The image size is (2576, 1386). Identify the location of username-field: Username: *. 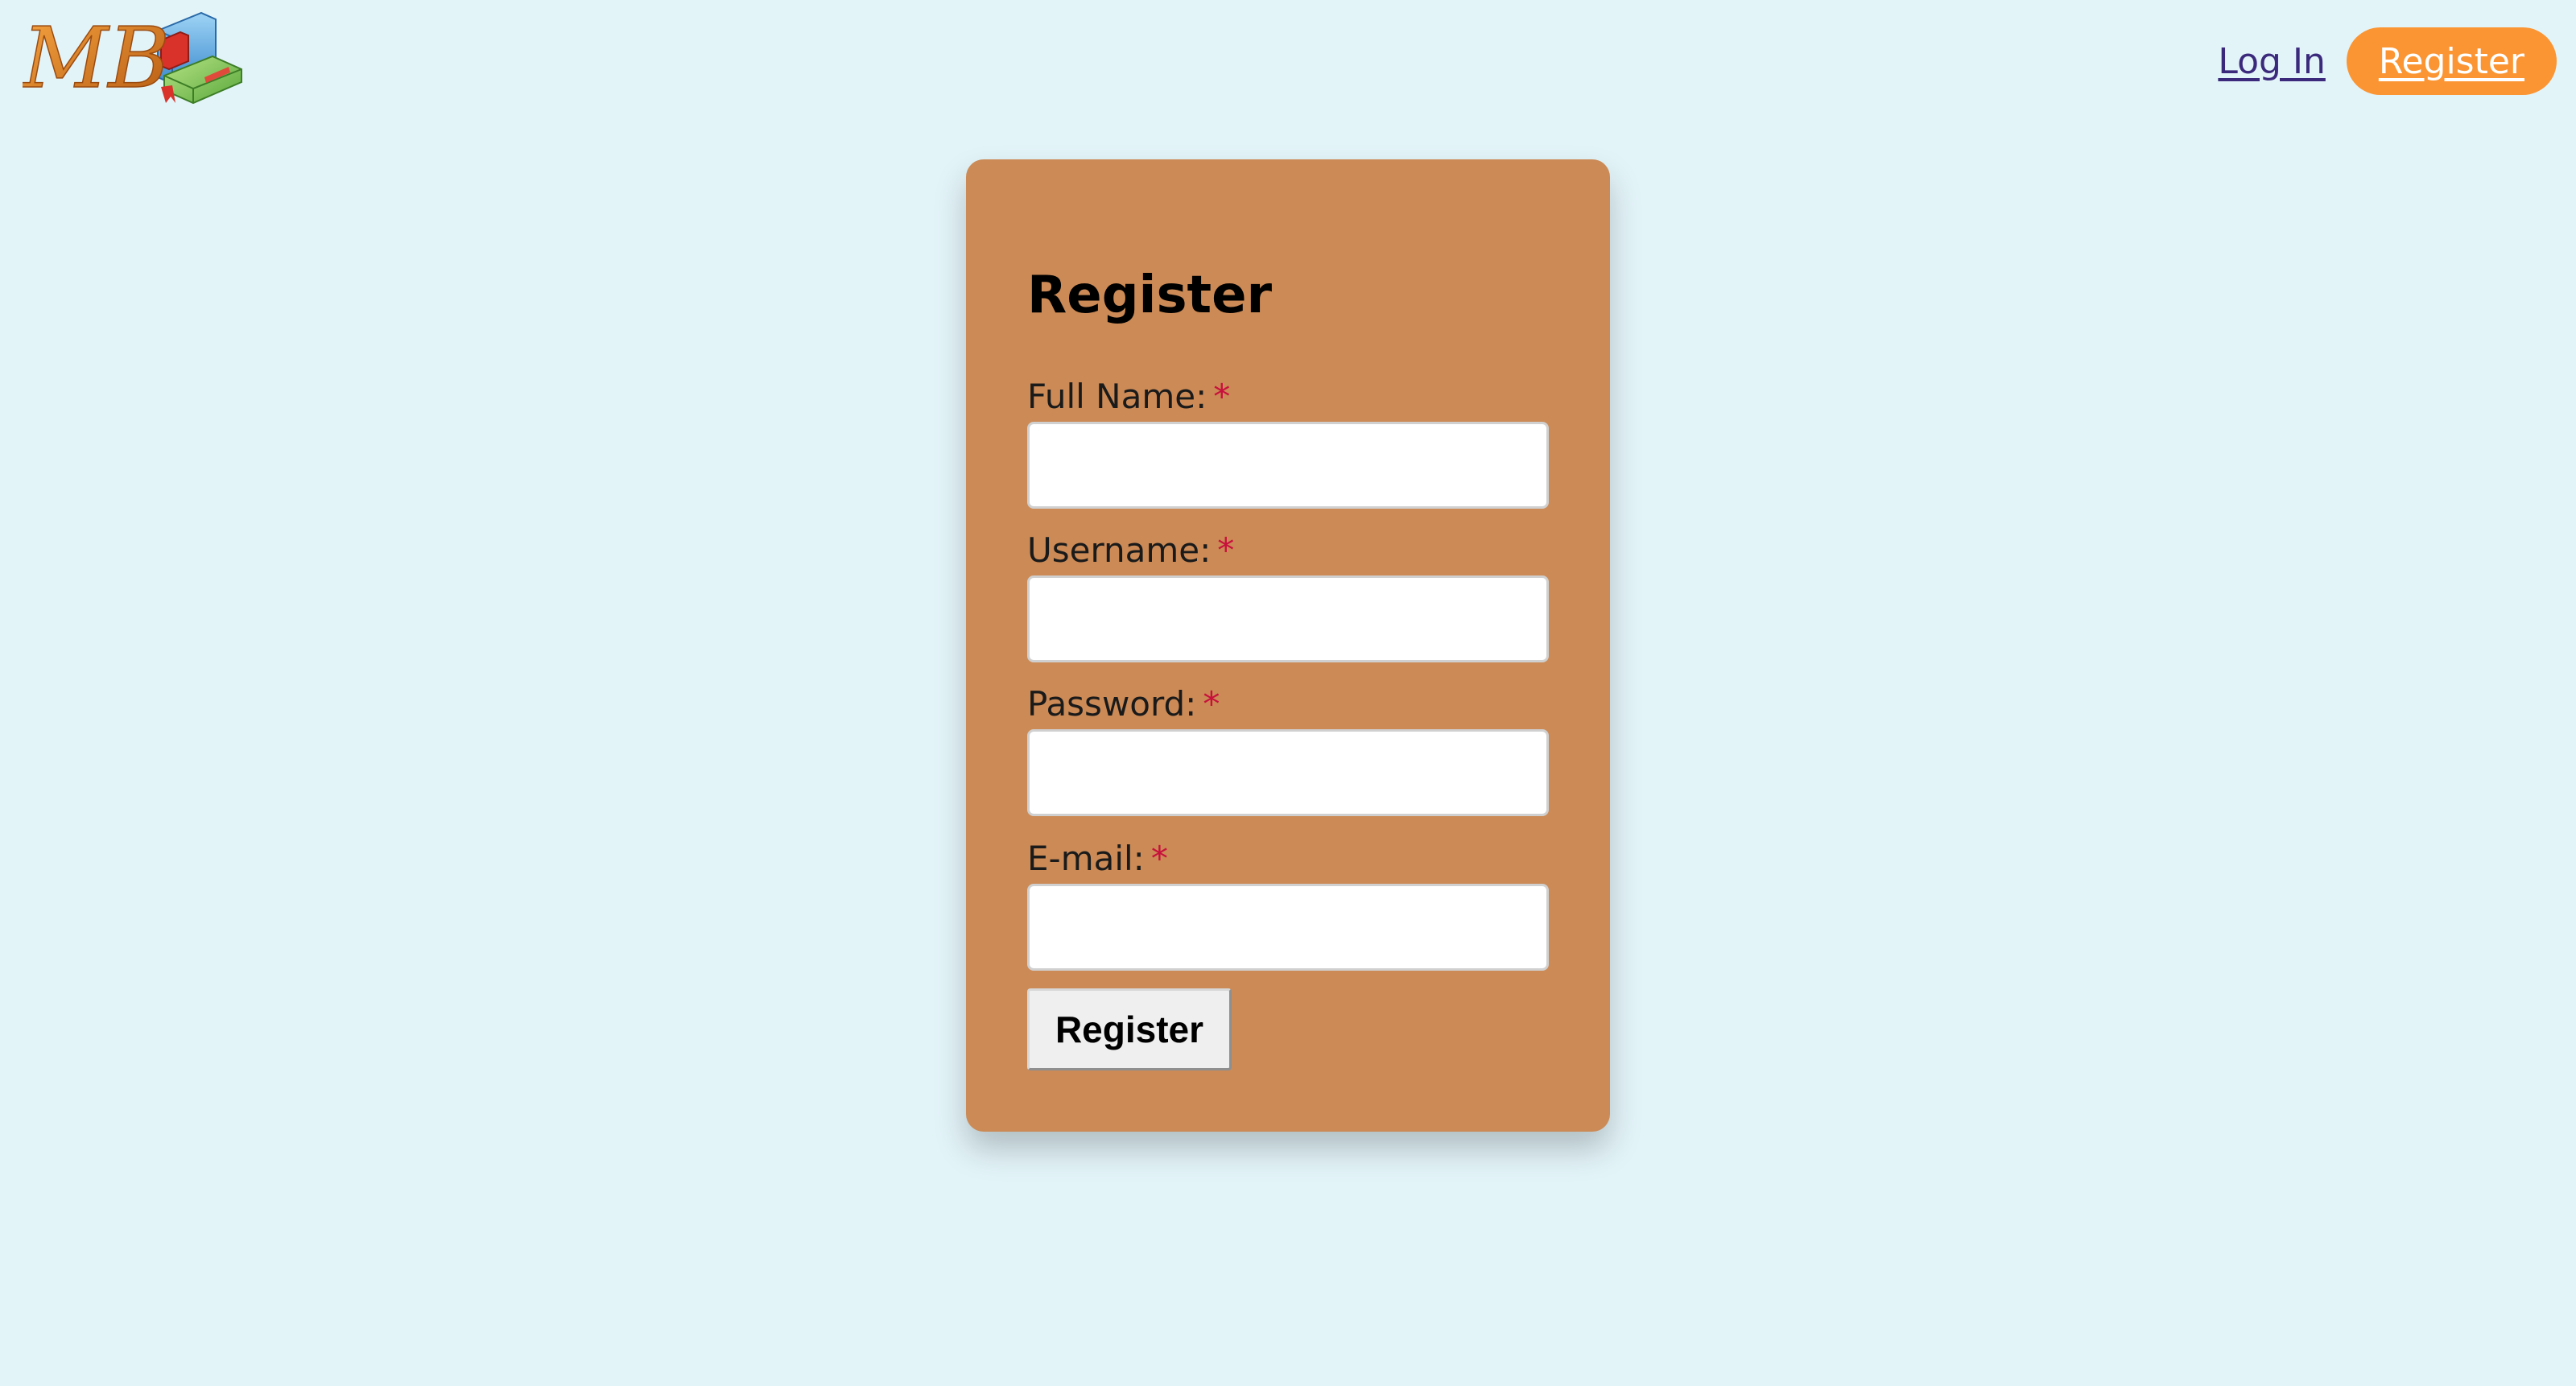
(1288, 595).